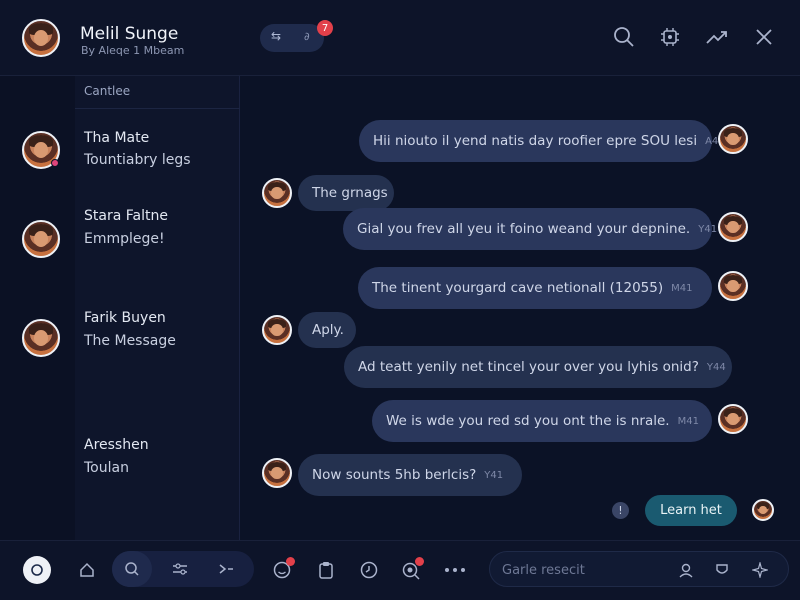 This screenshot has height=600, width=800. What do you see at coordinates (124, 239) in the screenshot?
I see `contact-preview: Emmplege!` at bounding box center [124, 239].